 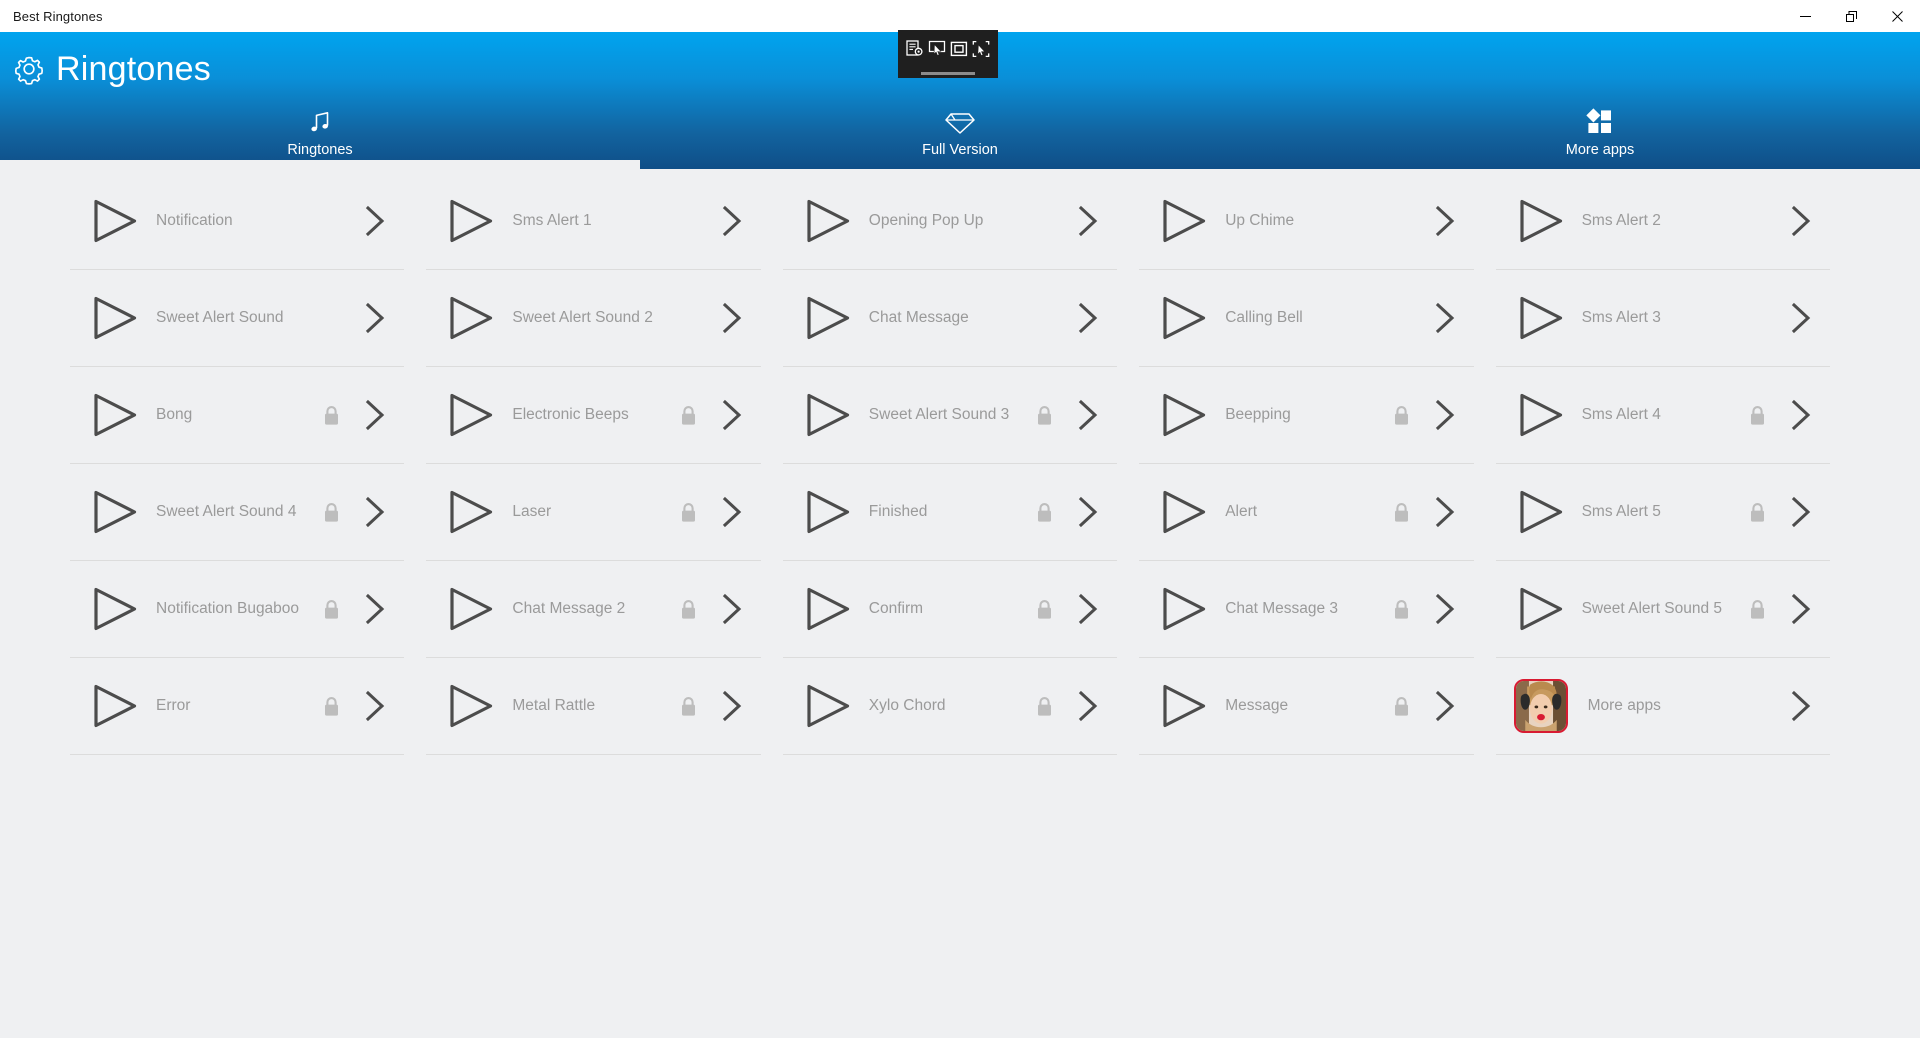 I want to click on minimize-icon, so click(x=1805, y=16).